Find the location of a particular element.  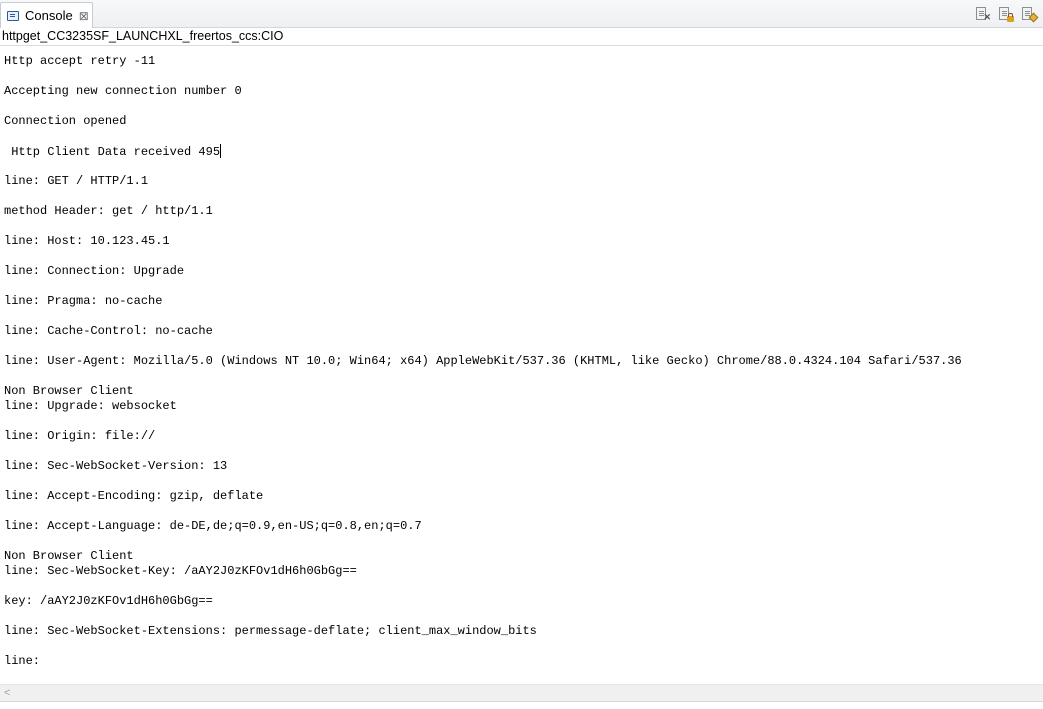

console-line: line: Host: 10.123.45.1 is located at coordinates (87, 241).